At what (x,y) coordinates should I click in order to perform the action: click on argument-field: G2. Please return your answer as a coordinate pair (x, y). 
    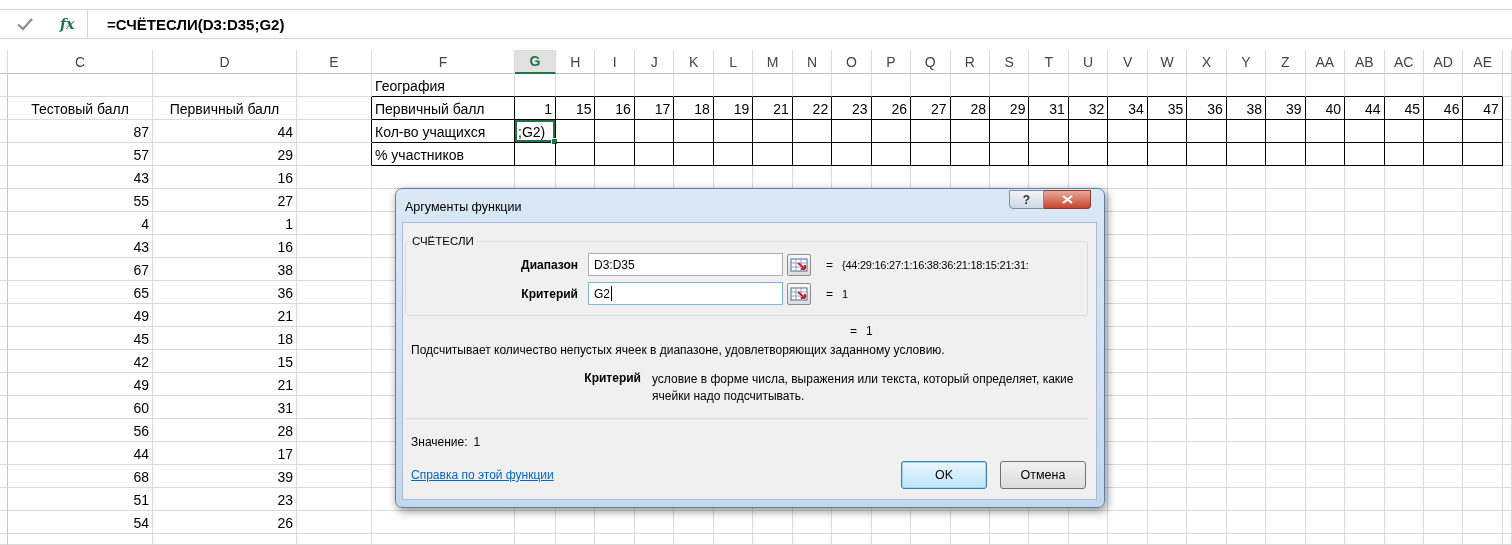
    Looking at the image, I should click on (685, 293).